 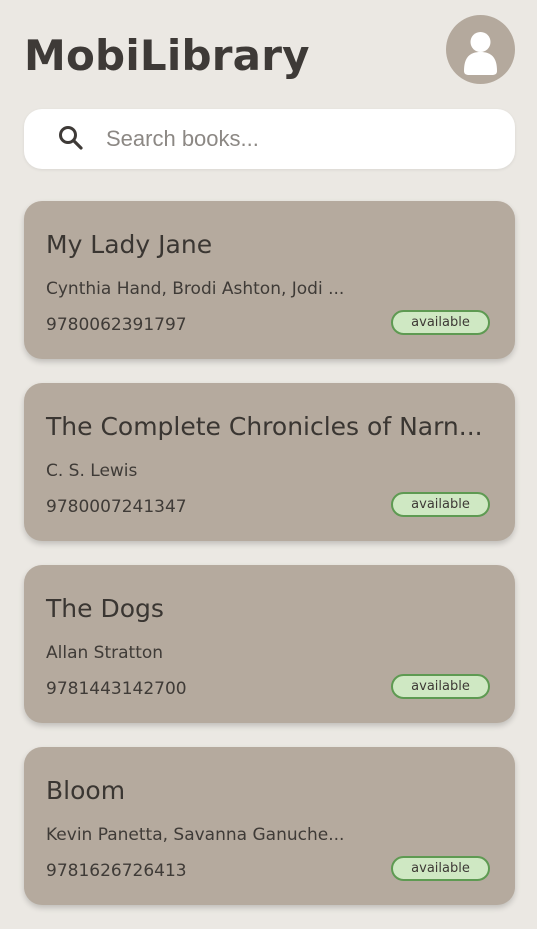 What do you see at coordinates (116, 325) in the screenshot?
I see `book-isbn: 9780062391797` at bounding box center [116, 325].